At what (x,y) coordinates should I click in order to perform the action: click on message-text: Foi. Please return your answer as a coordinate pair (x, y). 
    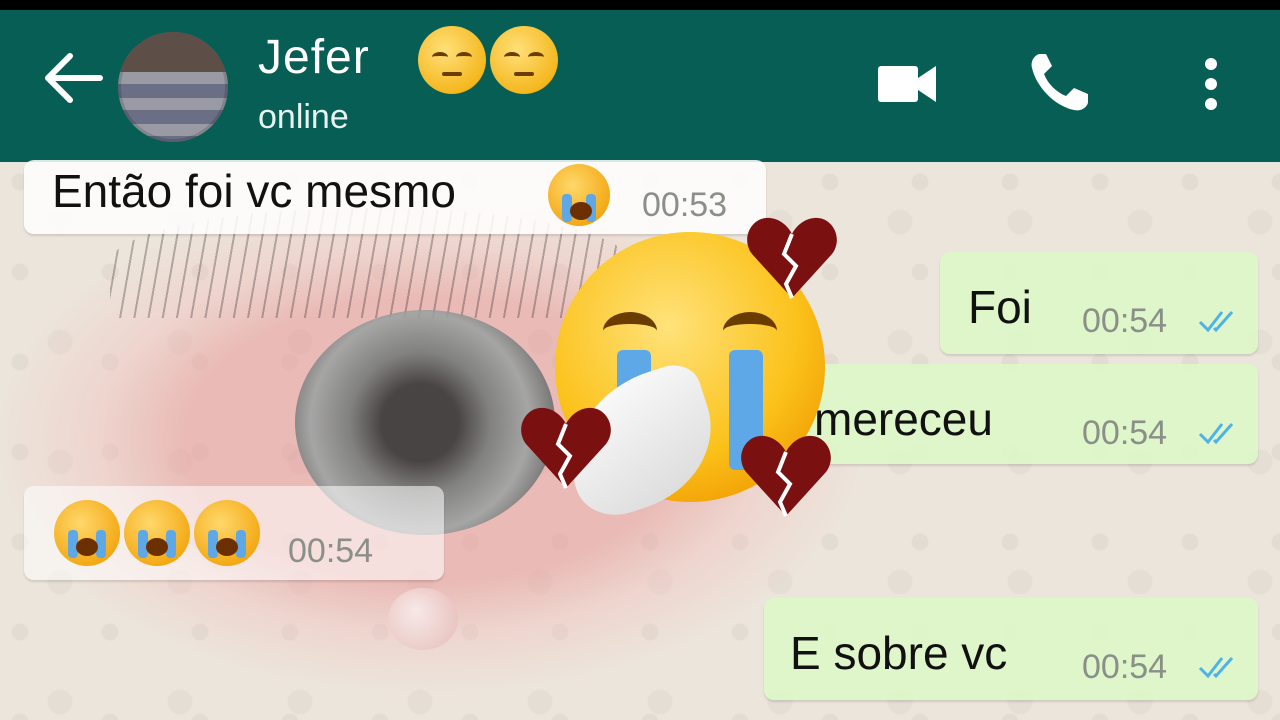
    Looking at the image, I should click on (1000, 307).